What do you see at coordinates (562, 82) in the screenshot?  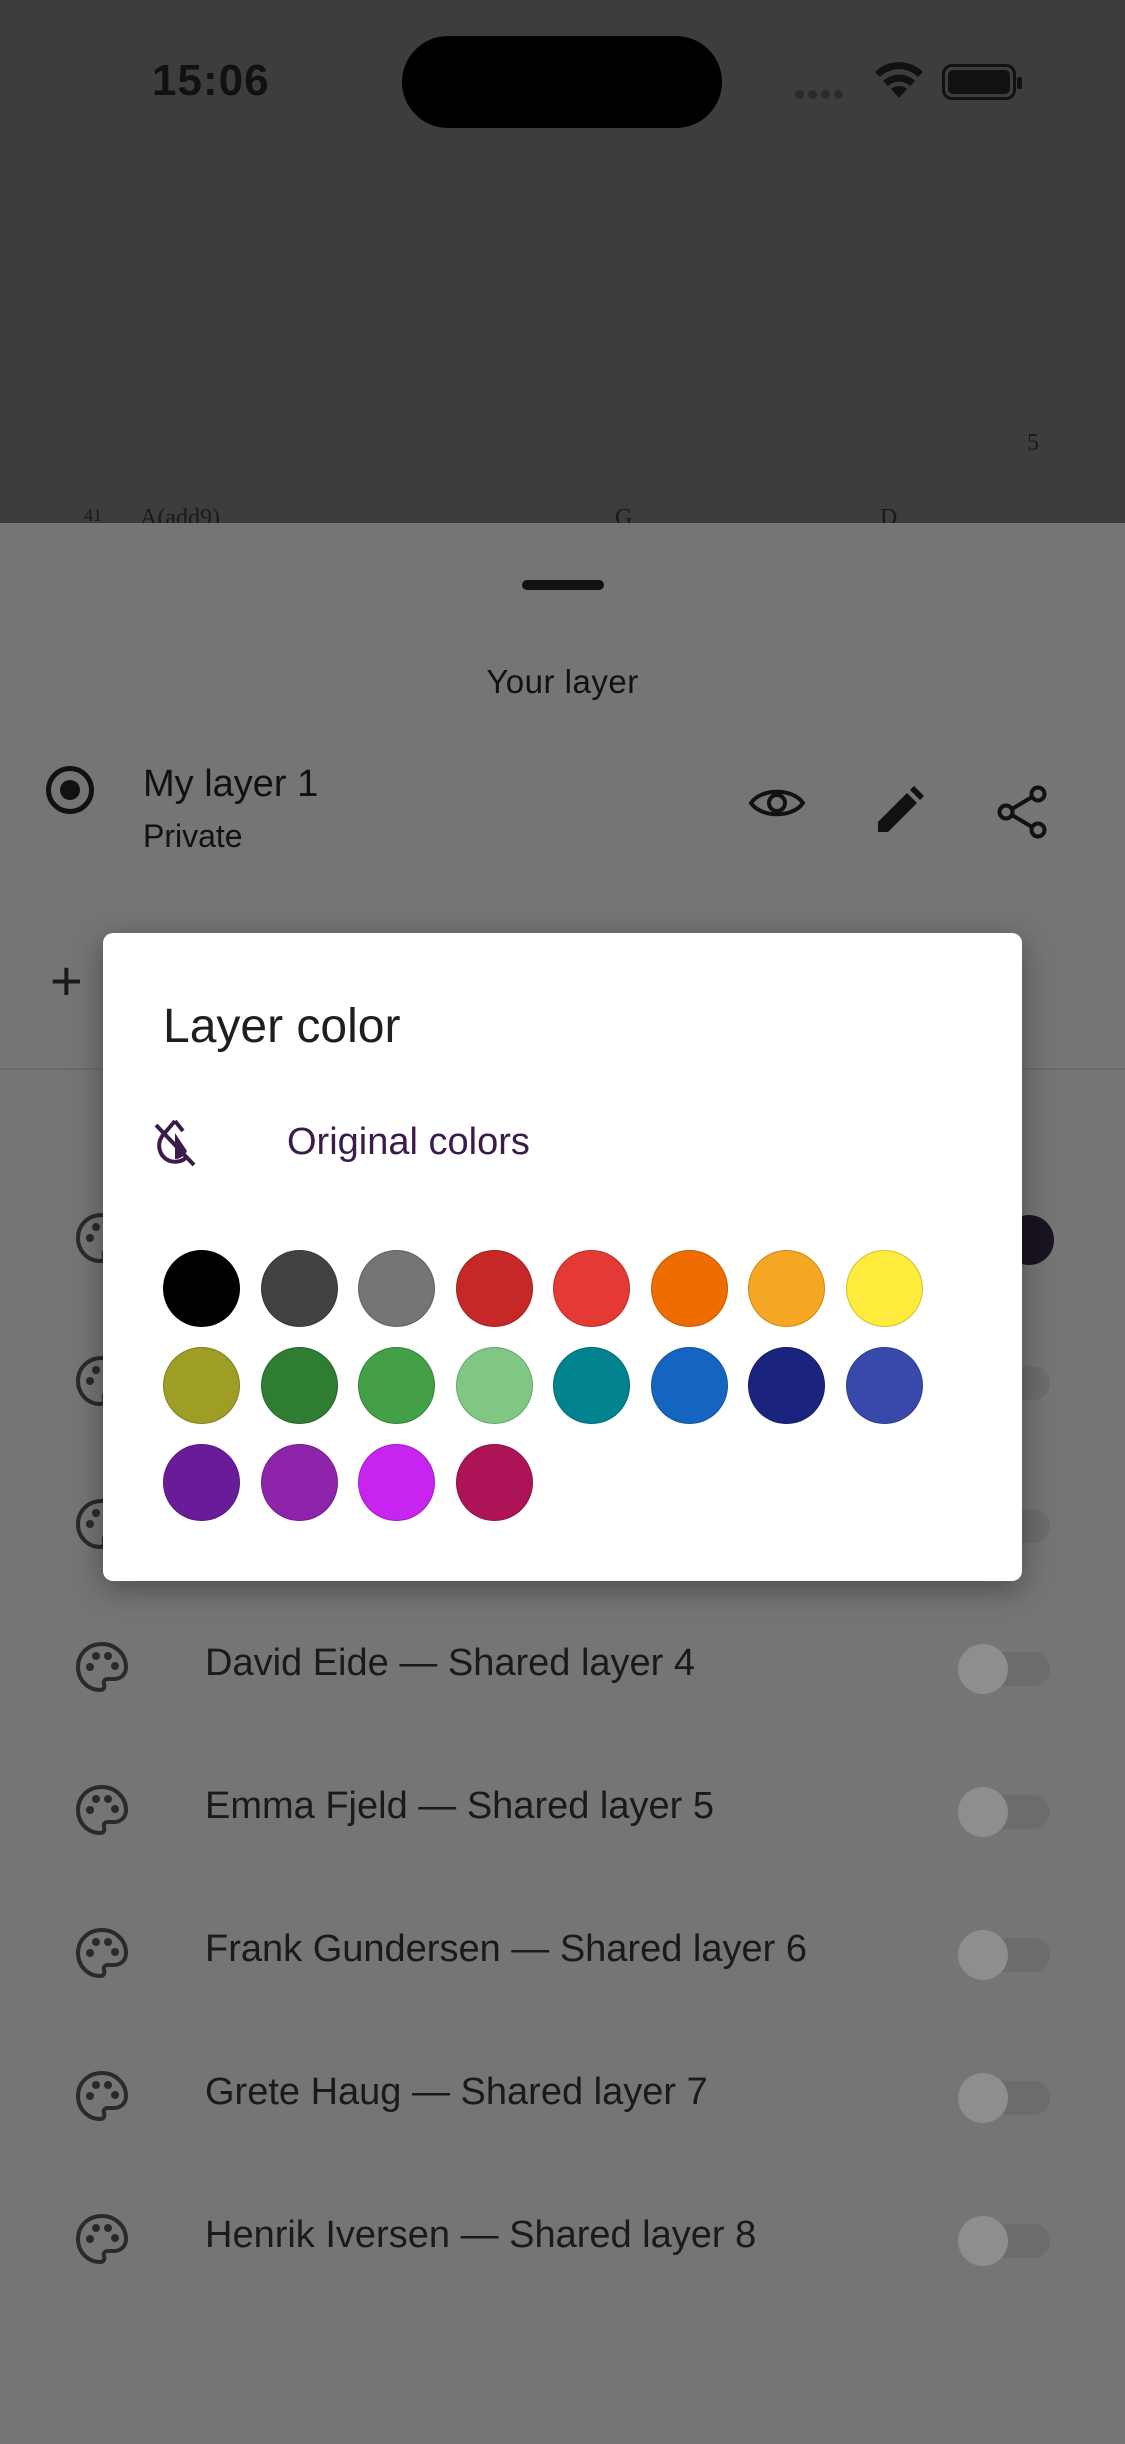 I see `dynamic-island` at bounding box center [562, 82].